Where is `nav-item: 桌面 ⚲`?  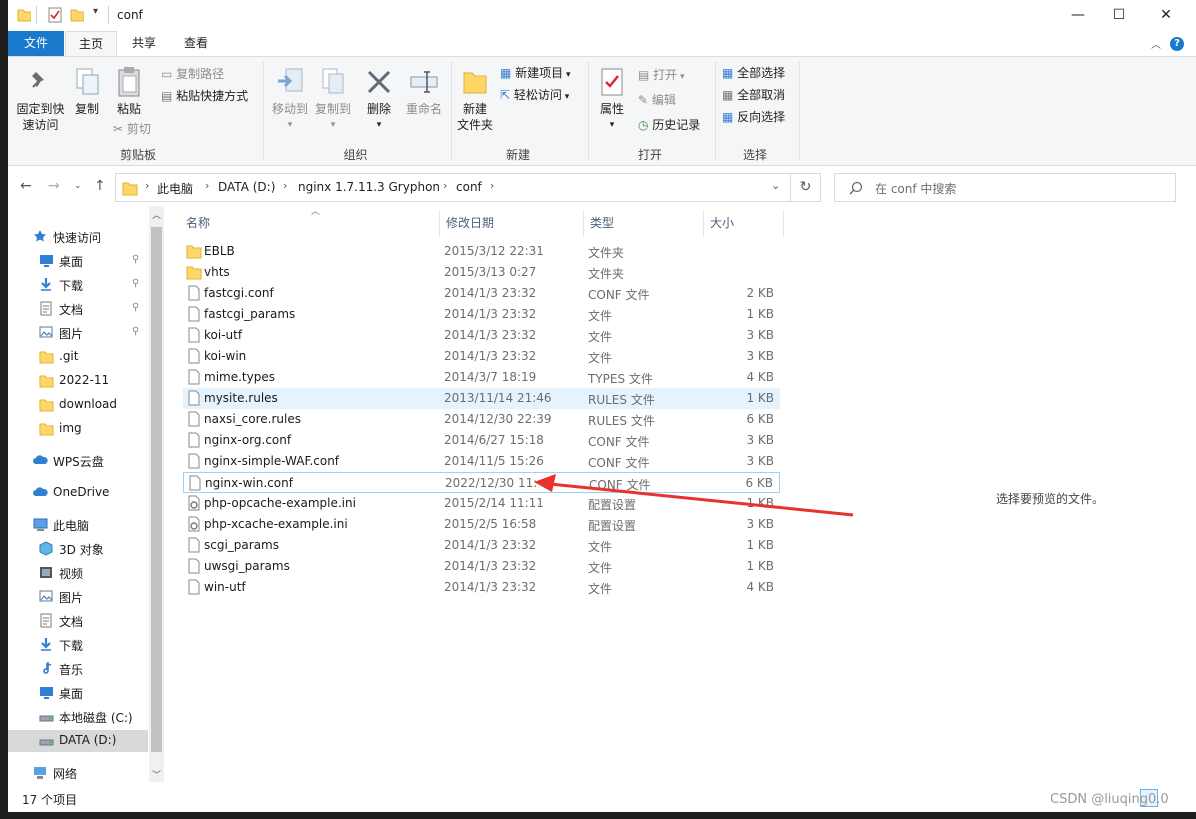 nav-item: 桌面 ⚲ is located at coordinates (78, 261).